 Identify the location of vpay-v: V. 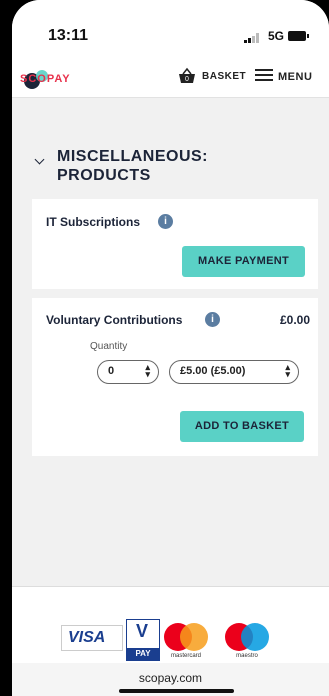
(142, 631).